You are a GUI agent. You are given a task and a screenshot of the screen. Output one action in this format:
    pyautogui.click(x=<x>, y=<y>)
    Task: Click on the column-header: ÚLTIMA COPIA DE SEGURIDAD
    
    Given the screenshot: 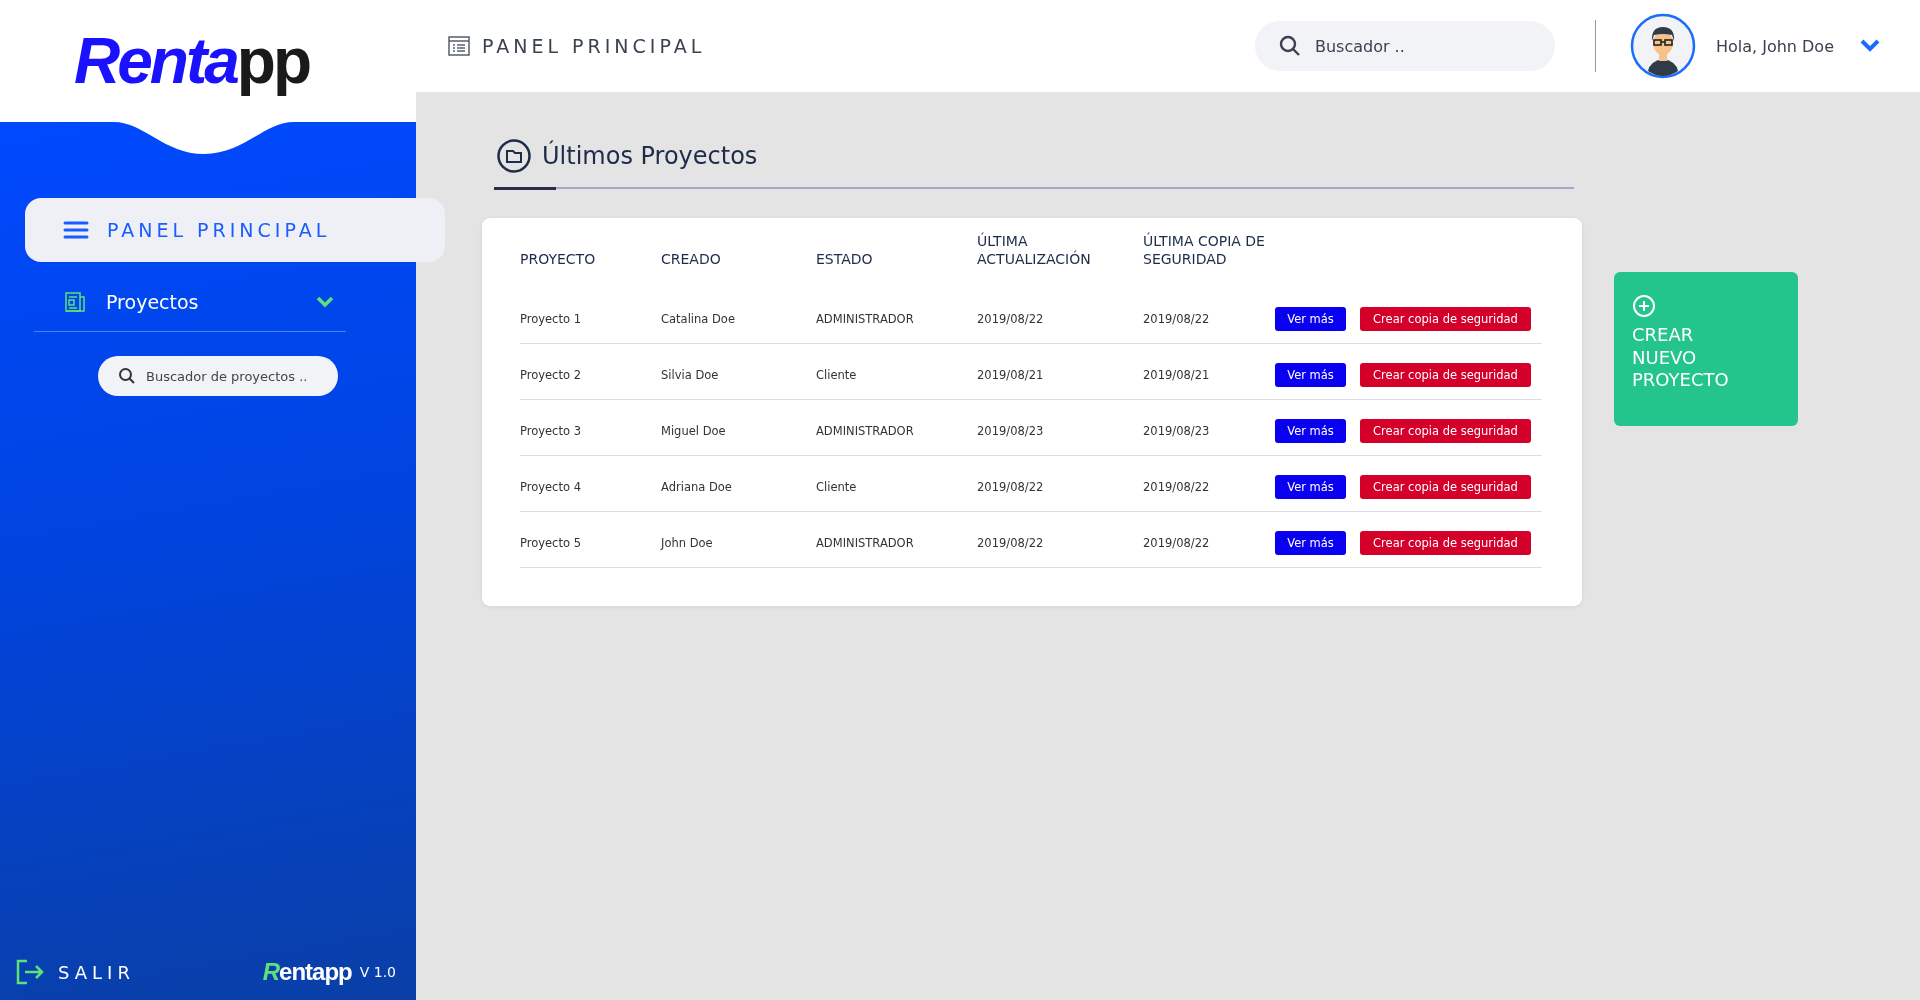 What is the action you would take?
    pyautogui.click(x=1204, y=250)
    